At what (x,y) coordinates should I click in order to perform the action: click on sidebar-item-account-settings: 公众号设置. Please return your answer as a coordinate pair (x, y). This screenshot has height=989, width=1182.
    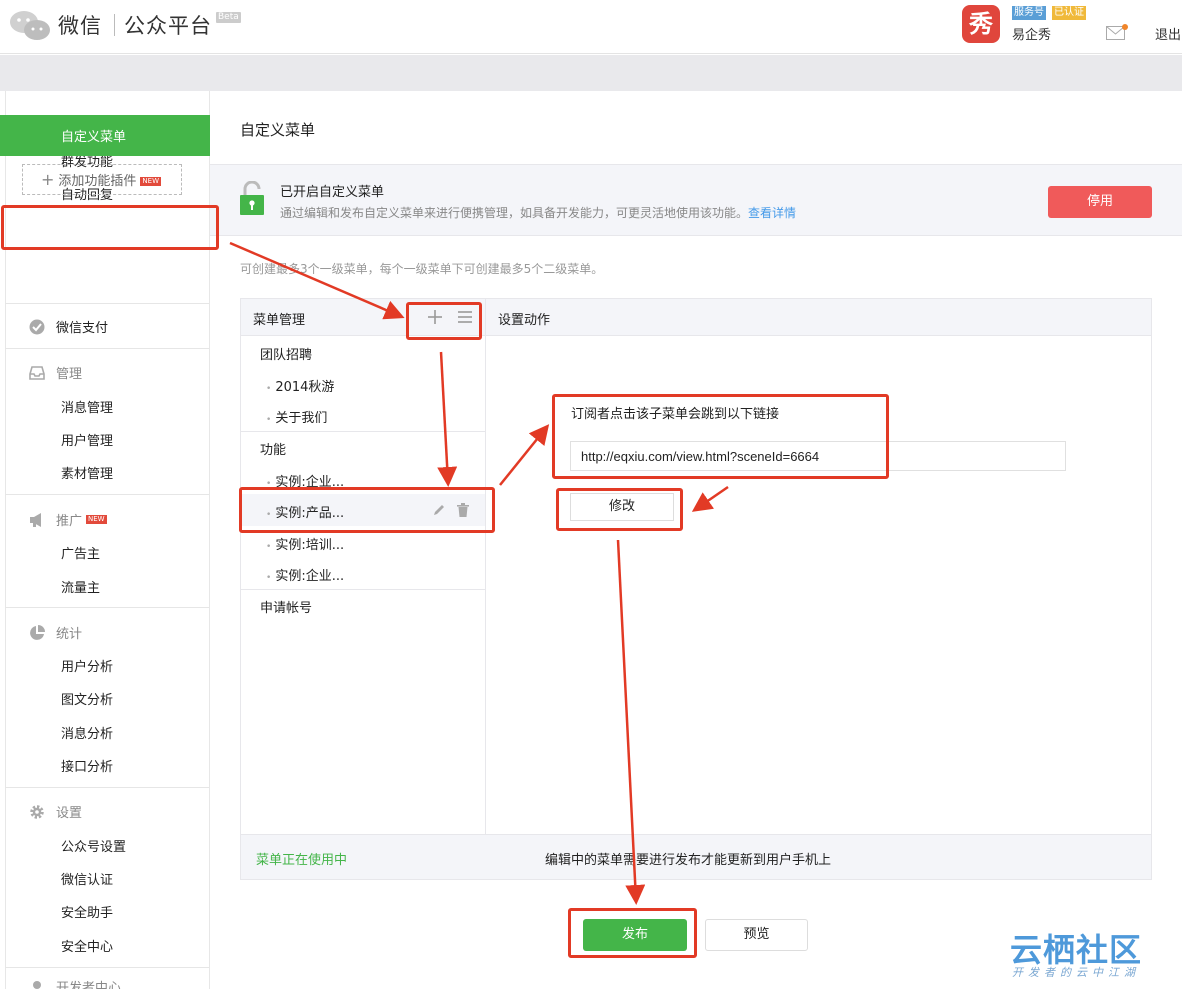
    Looking at the image, I should click on (93, 845).